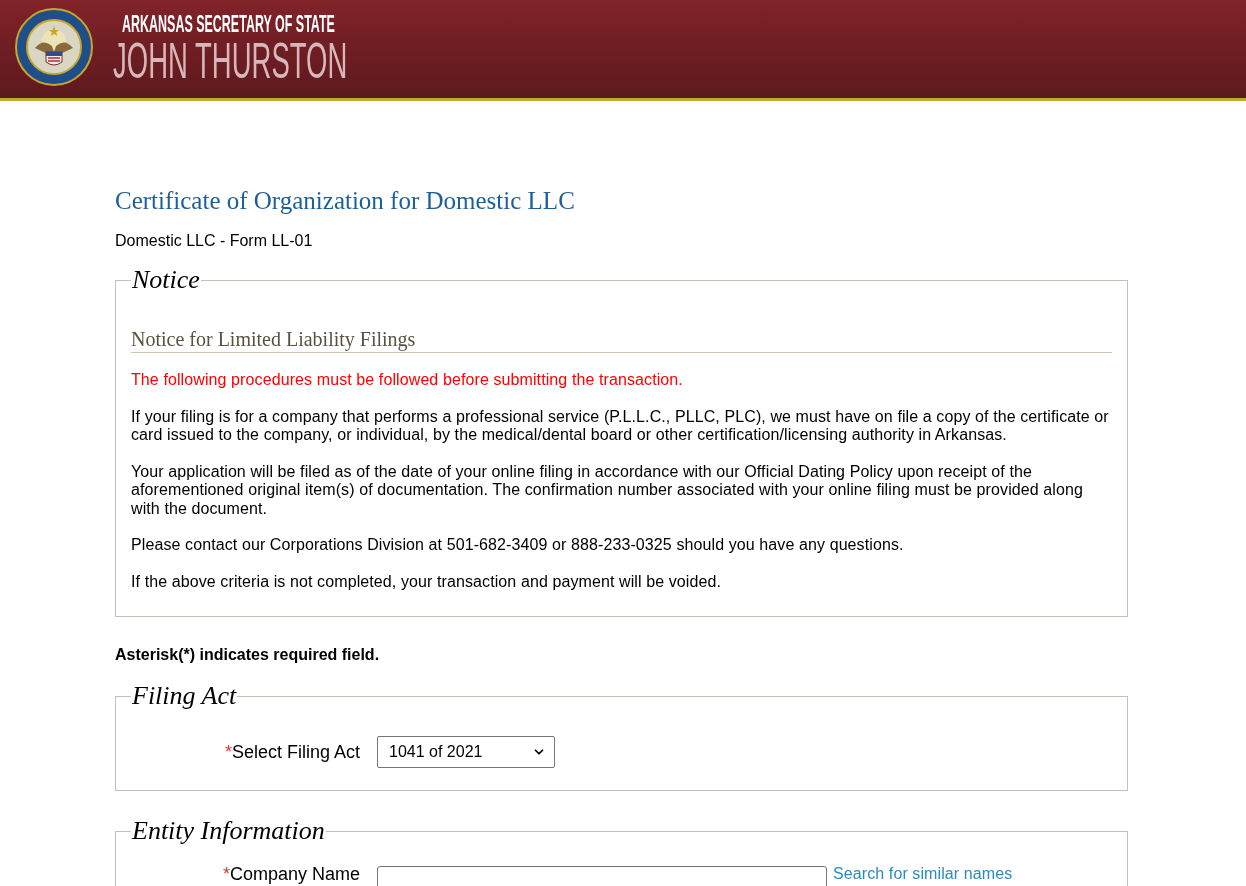 The height and width of the screenshot is (886, 1246). What do you see at coordinates (621, 340) in the screenshot?
I see `notice-heading: Notice for Limited Liability Filings` at bounding box center [621, 340].